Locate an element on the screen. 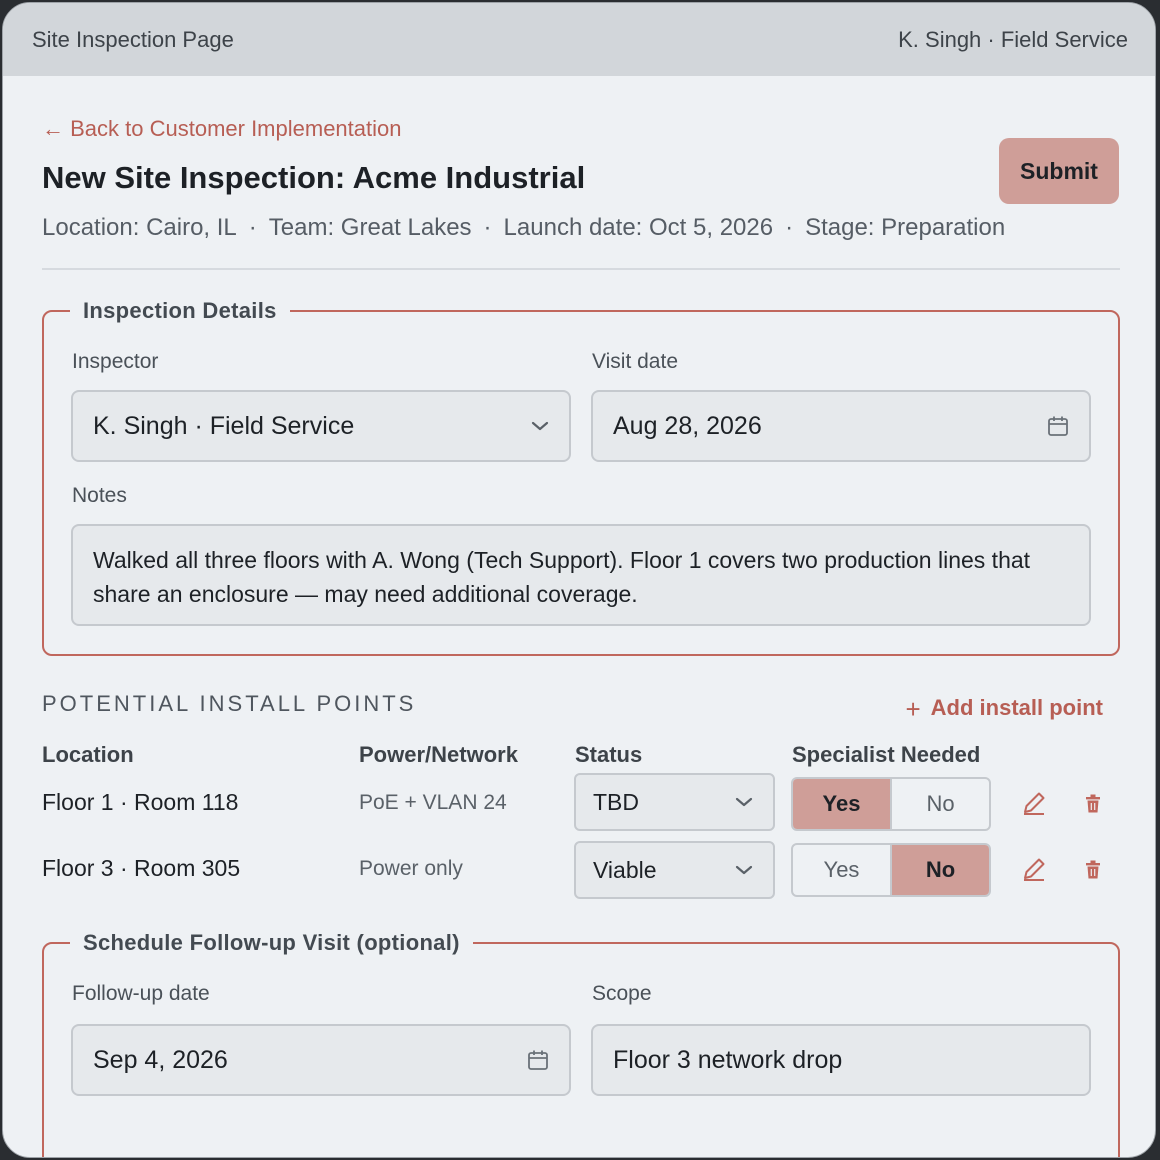 The image size is (1160, 1160). row-1-status-value: TBD is located at coordinates (616, 801).